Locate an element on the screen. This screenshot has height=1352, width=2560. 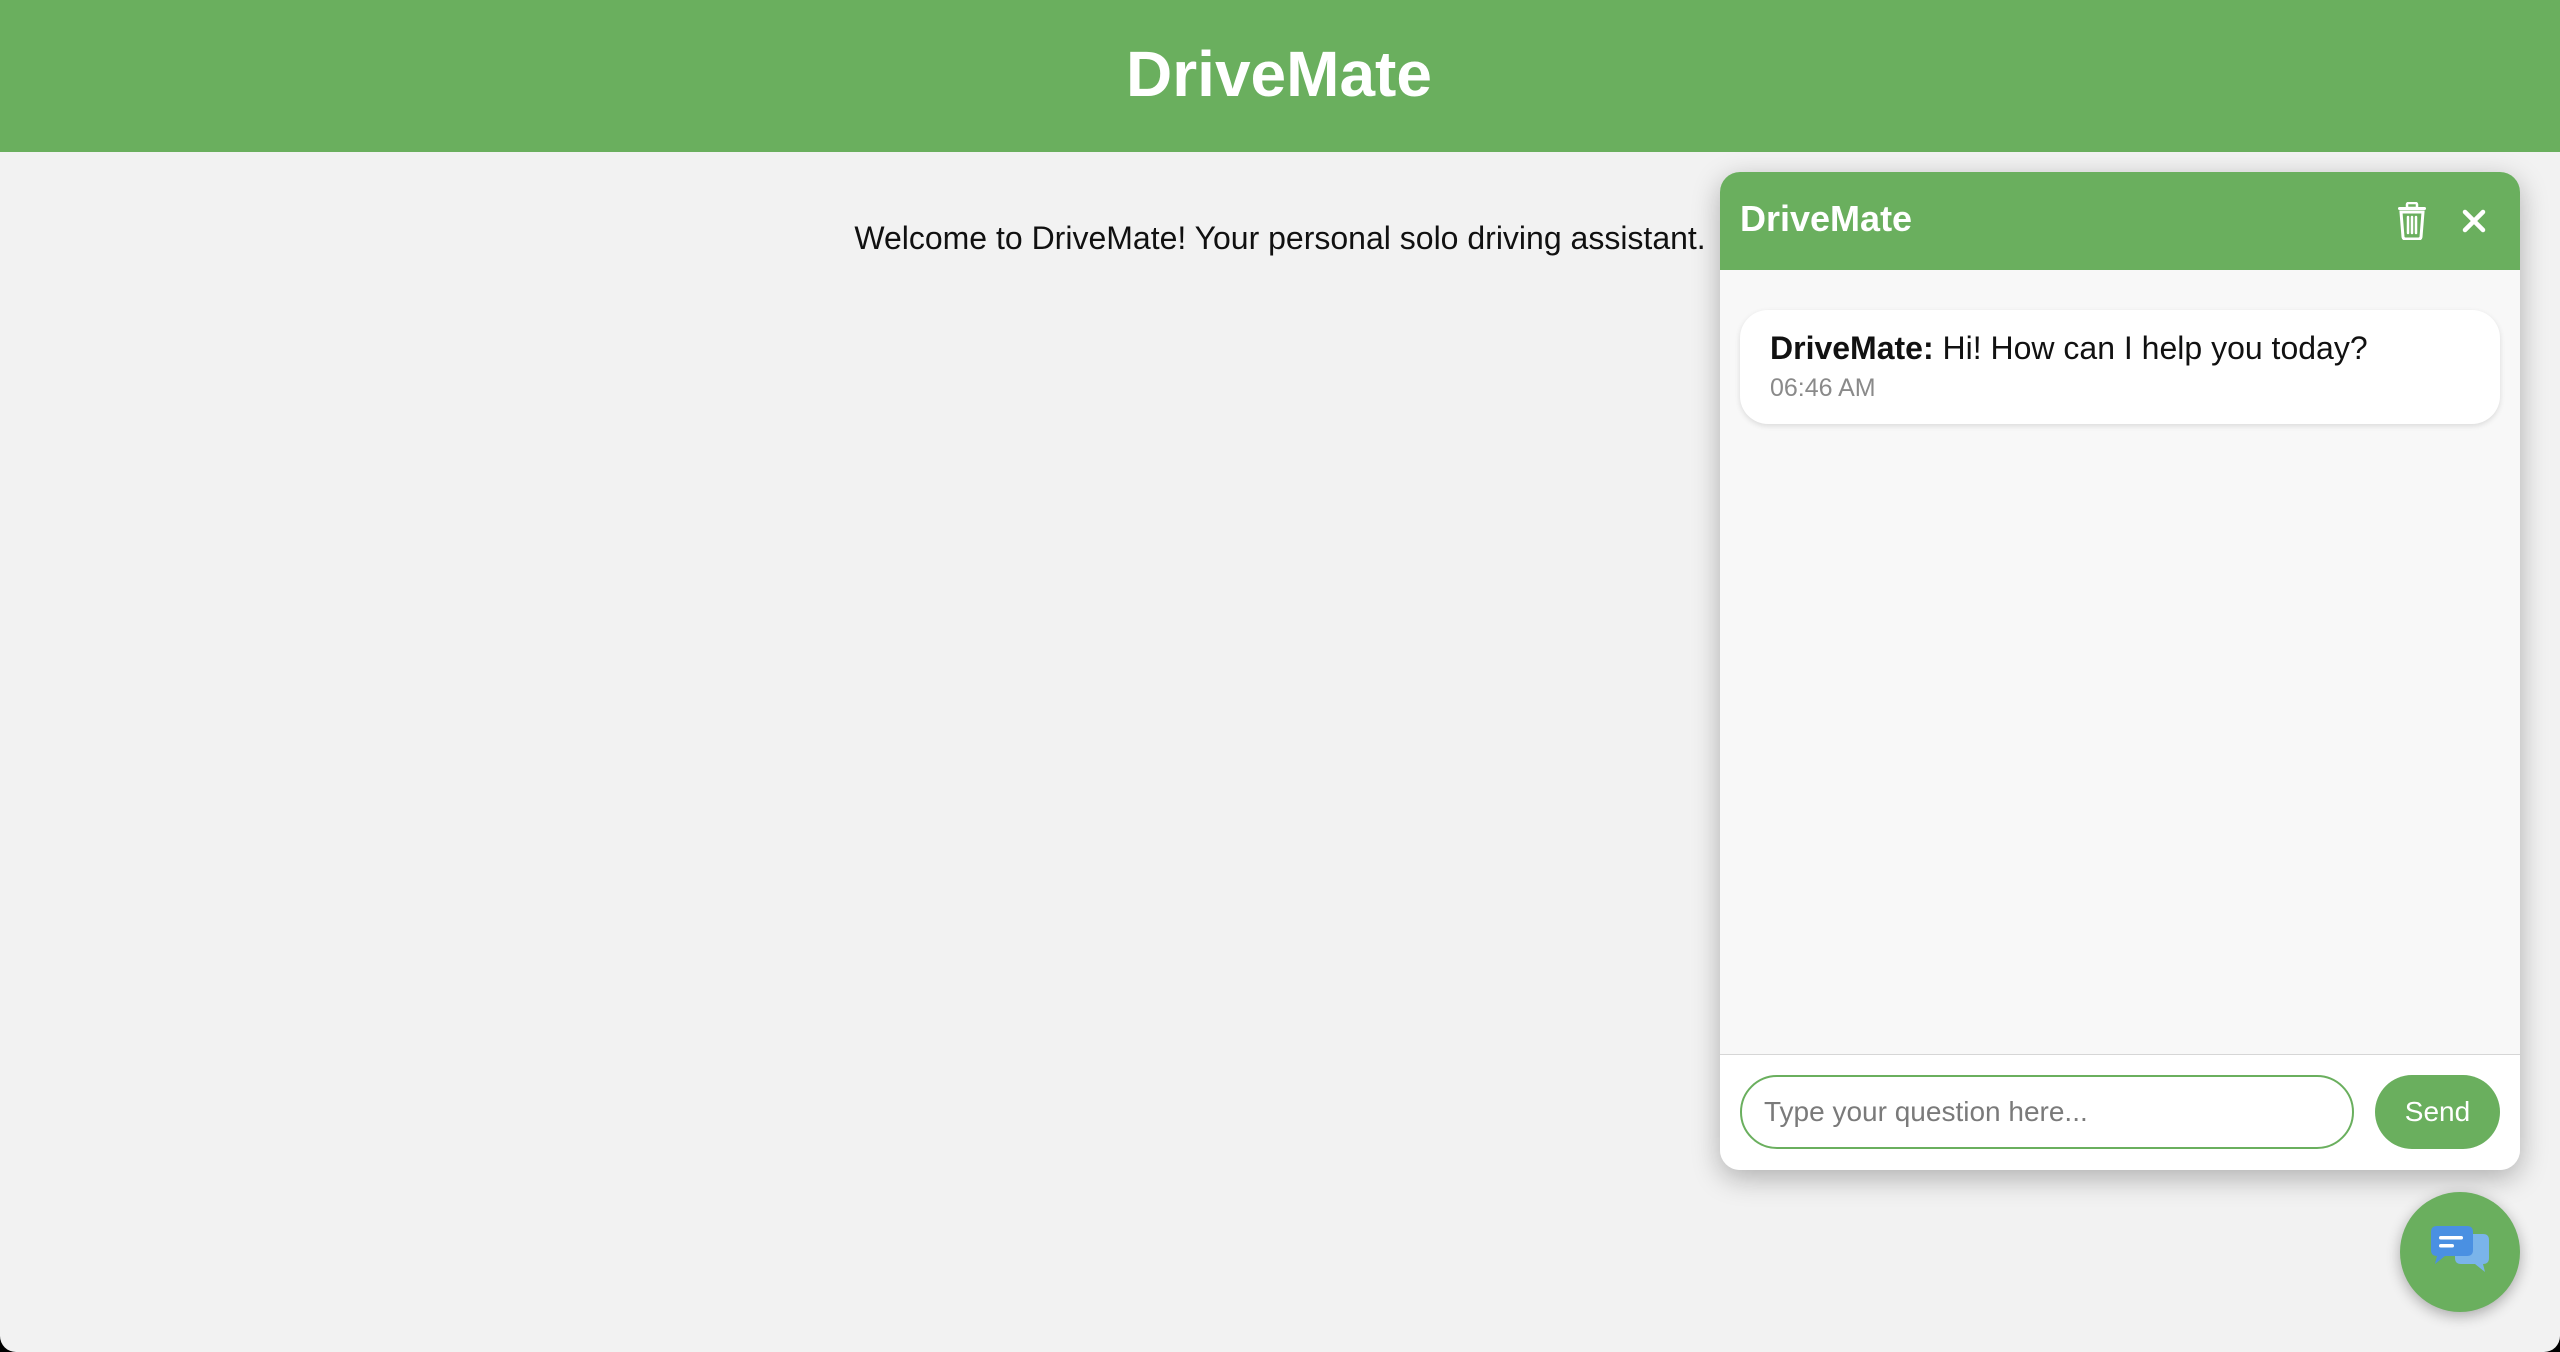
app-title: DriveMate is located at coordinates (1279, 74).